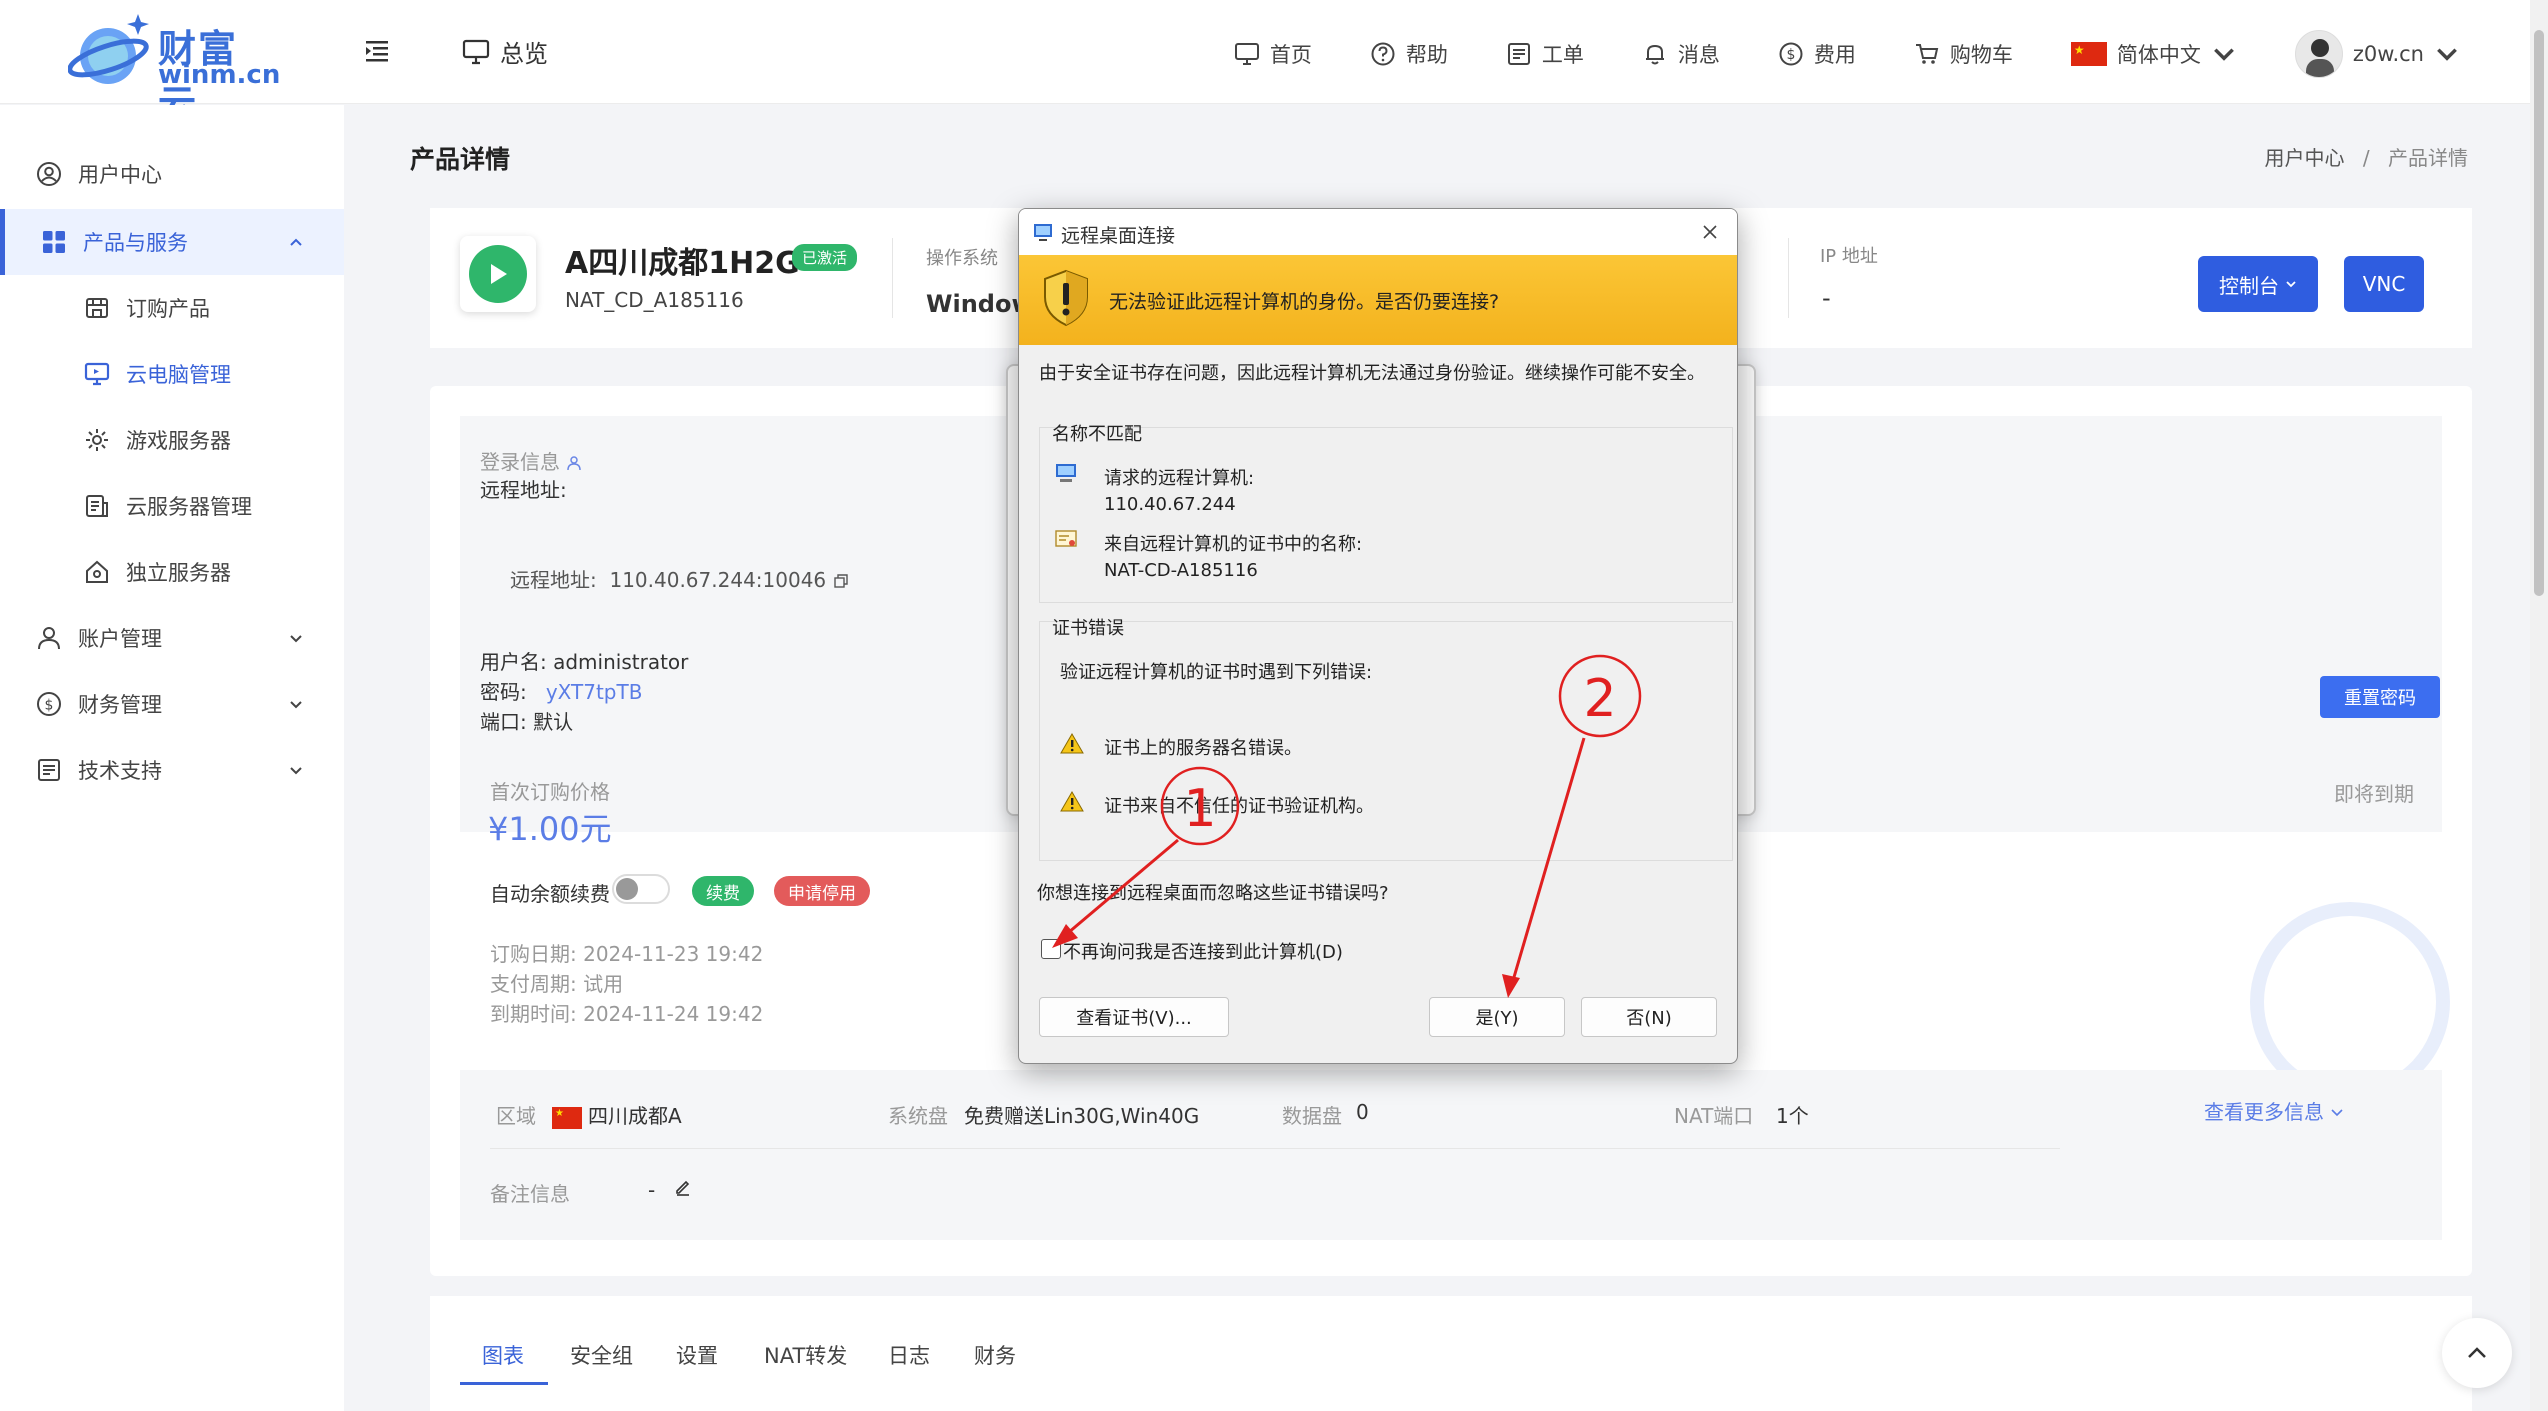 The height and width of the screenshot is (1411, 2548). I want to click on language-selector: 简体中文, so click(2153, 54).